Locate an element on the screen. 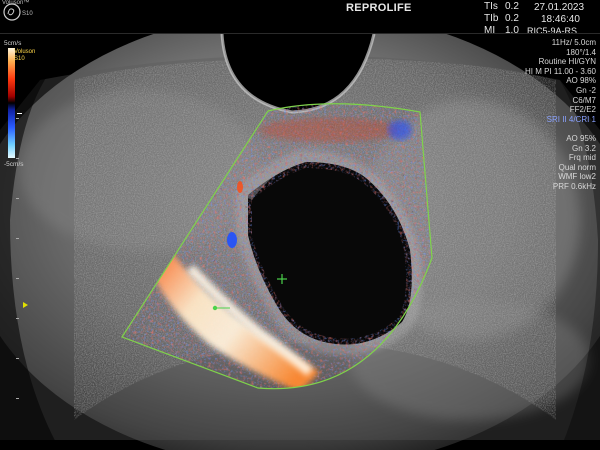 This screenshot has height=450, width=600. tis-label: TIs is located at coordinates (491, 6).